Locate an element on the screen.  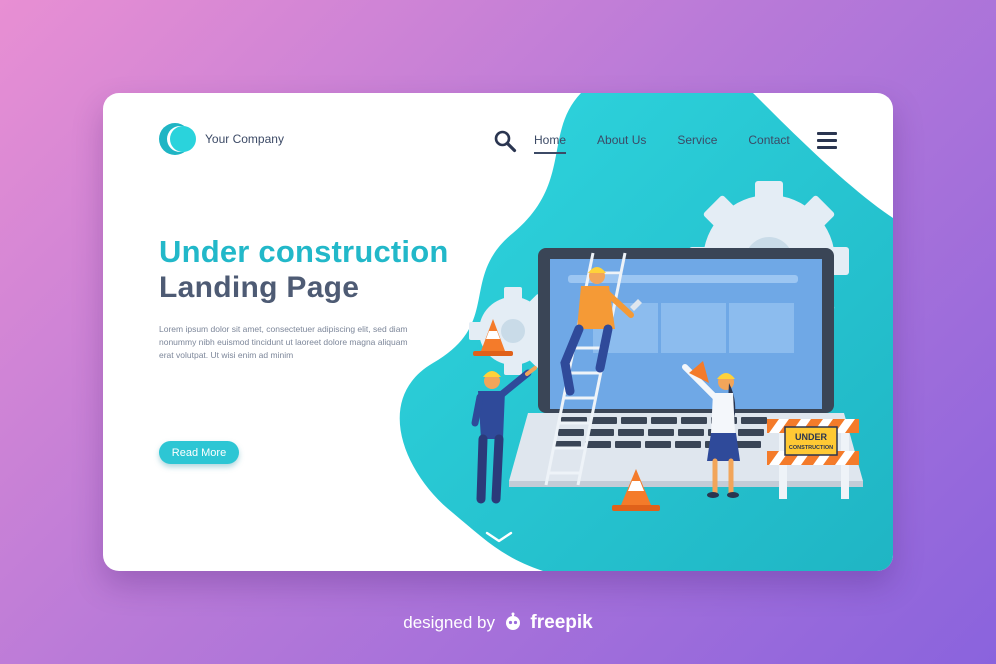
footer-designed-by: designed by is located at coordinates (449, 622).